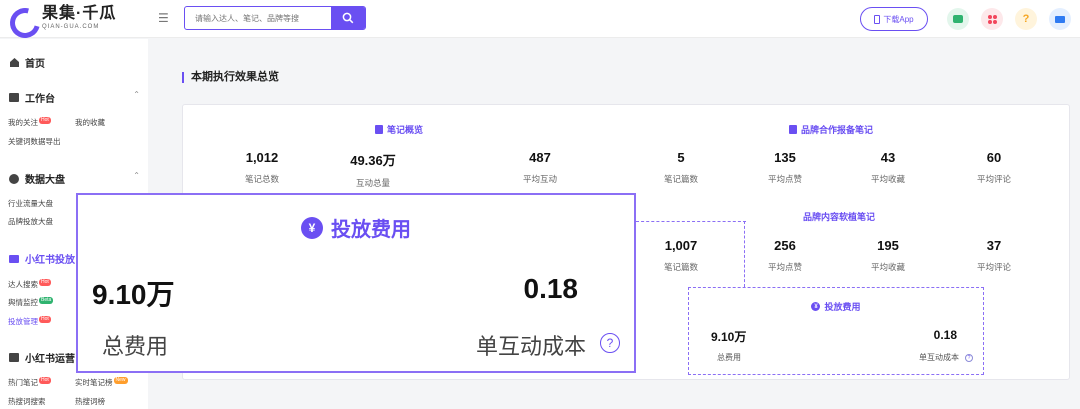  I want to click on folder-icon, so click(14, 259).